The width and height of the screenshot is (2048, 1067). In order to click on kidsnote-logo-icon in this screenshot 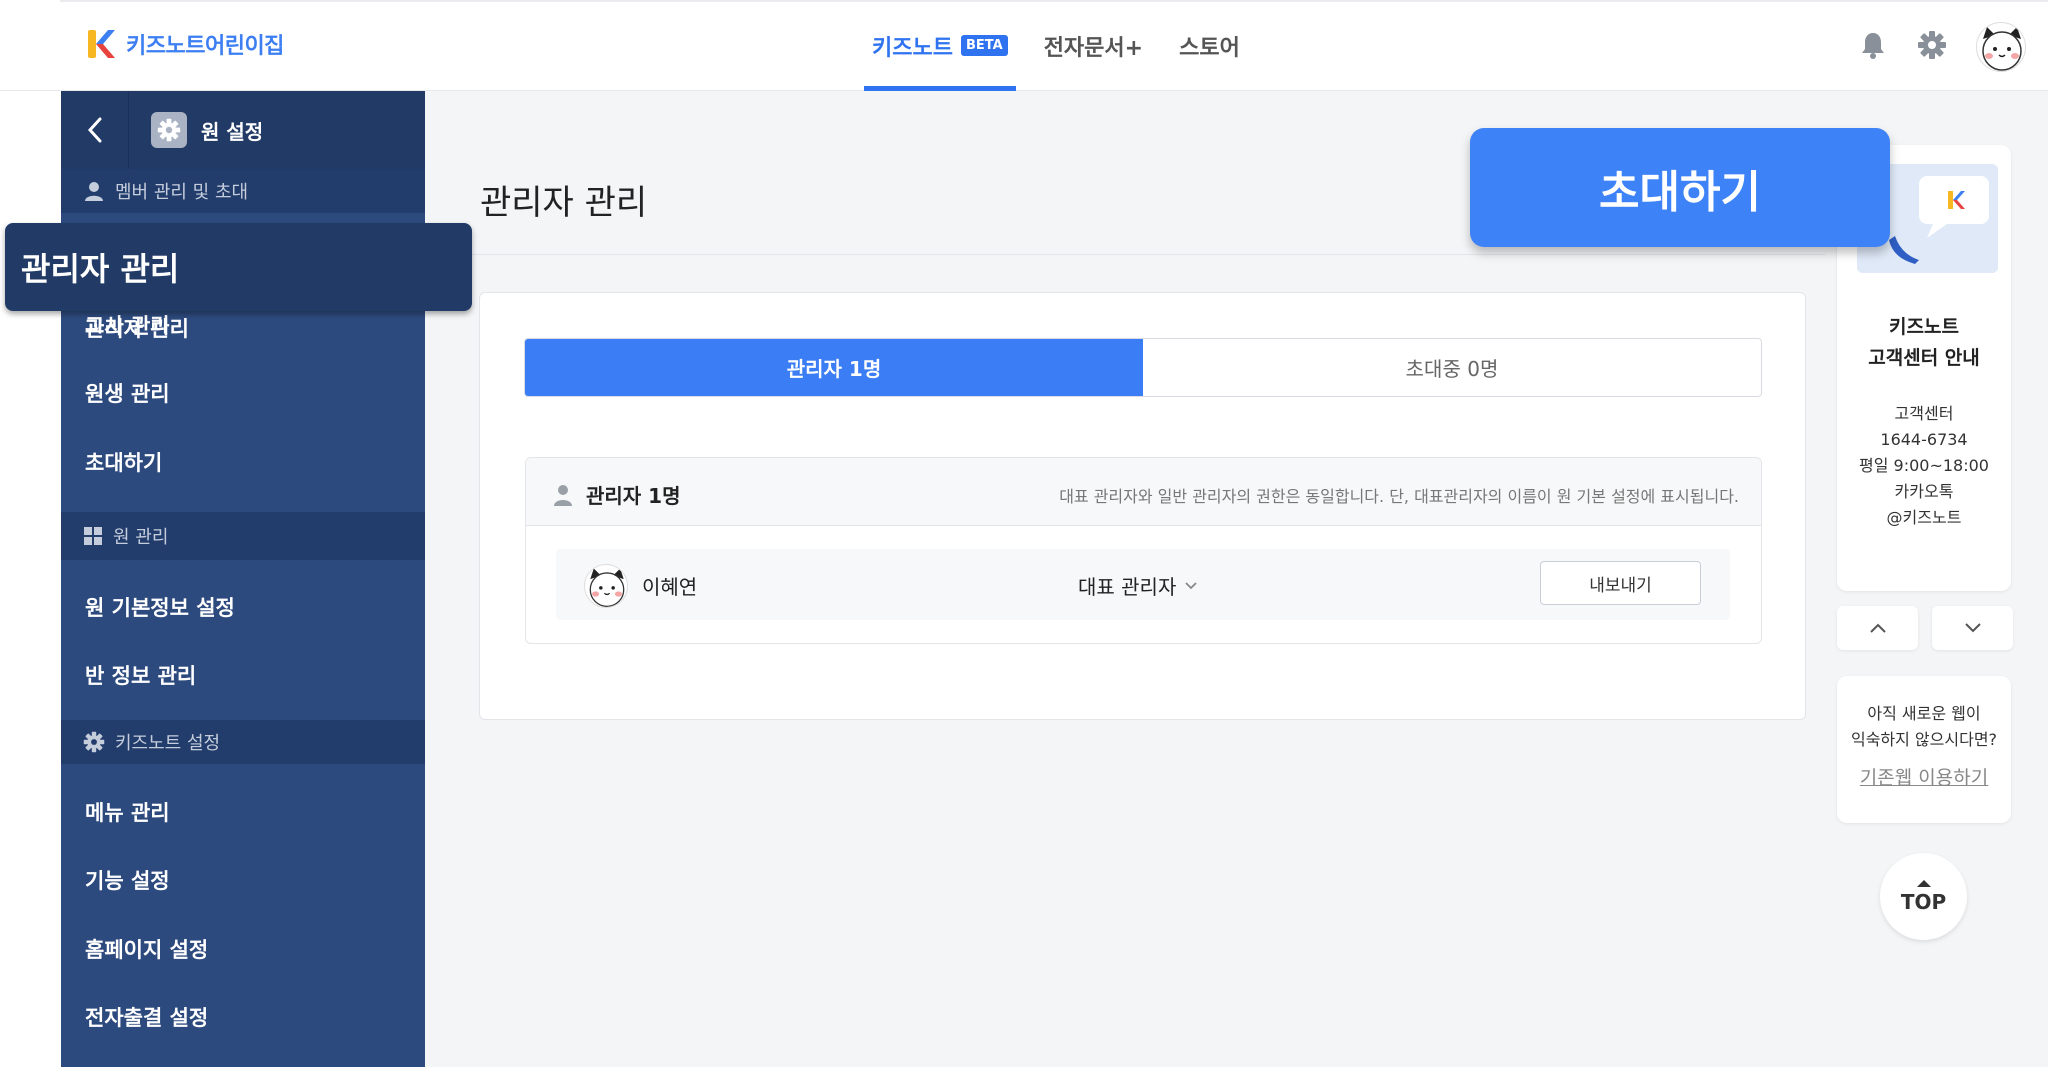, I will do `click(101, 44)`.